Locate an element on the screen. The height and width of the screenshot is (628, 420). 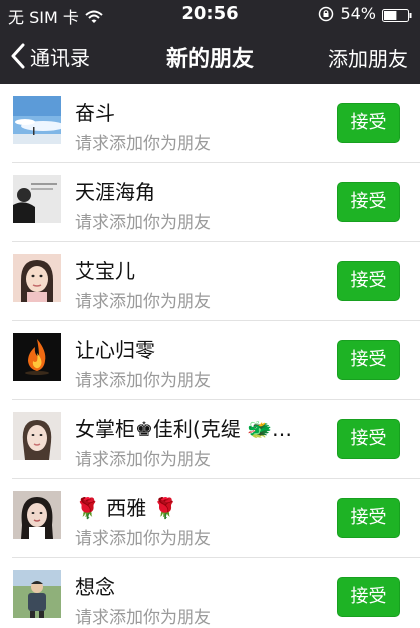
nav-bar: 通讯录 新的朋友 添加朋友 is located at coordinates (210, 56).